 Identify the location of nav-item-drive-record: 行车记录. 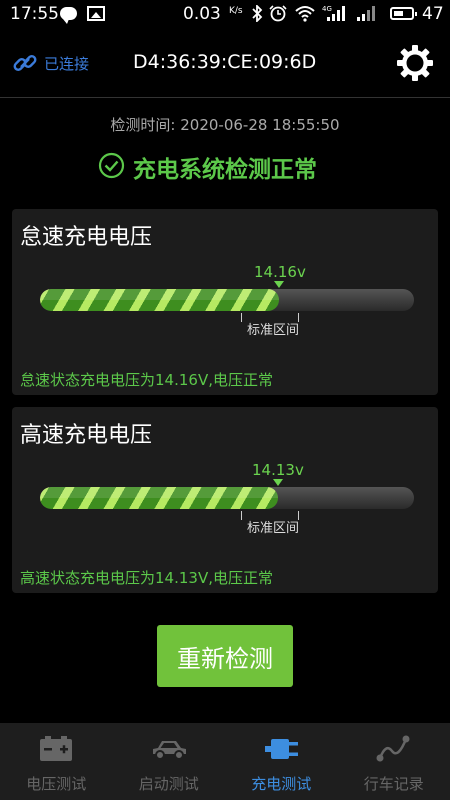
(394, 761).